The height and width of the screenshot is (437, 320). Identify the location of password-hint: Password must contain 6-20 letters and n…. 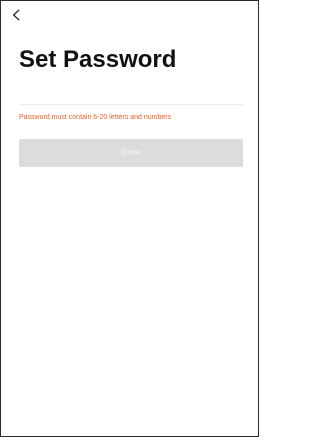
(95, 117).